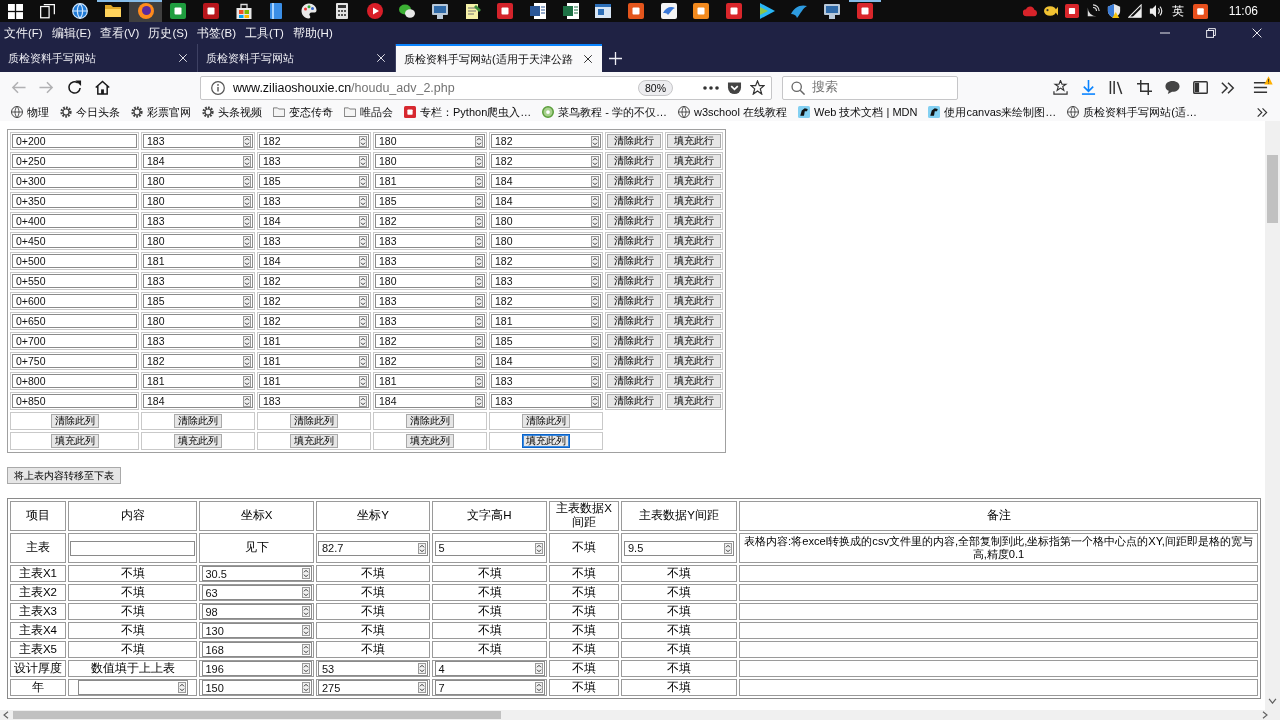  Describe the element at coordinates (1211, 33) in the screenshot. I see `restore-icon` at that location.